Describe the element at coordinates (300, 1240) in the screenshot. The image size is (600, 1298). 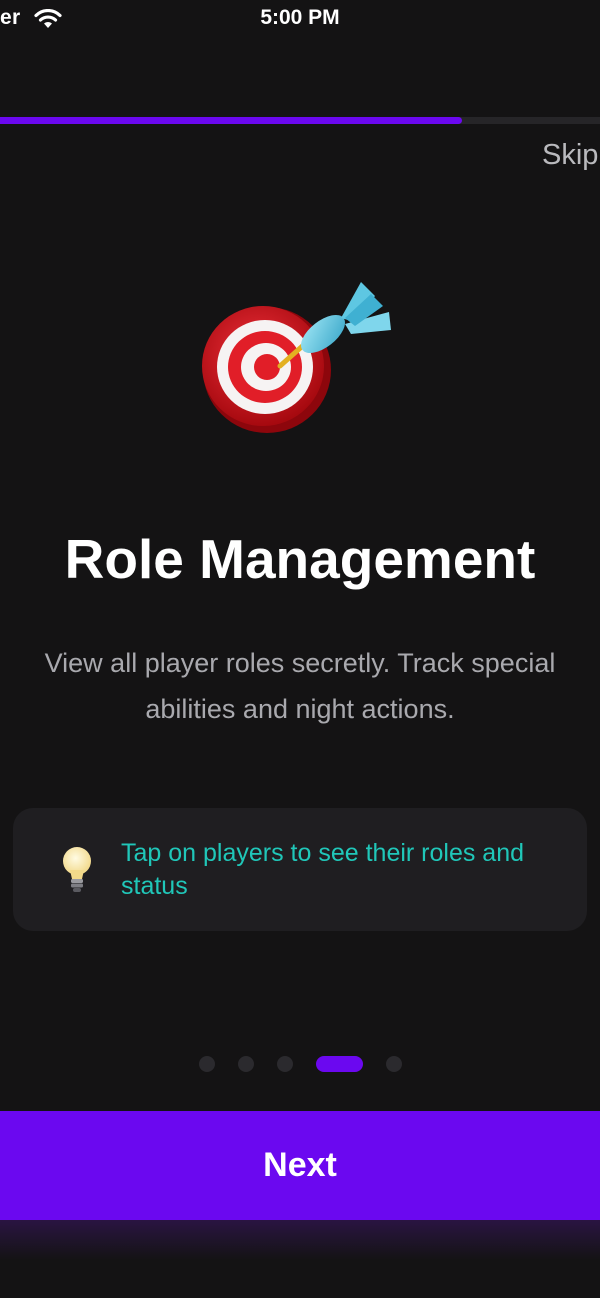
I see `bottom-glow` at that location.